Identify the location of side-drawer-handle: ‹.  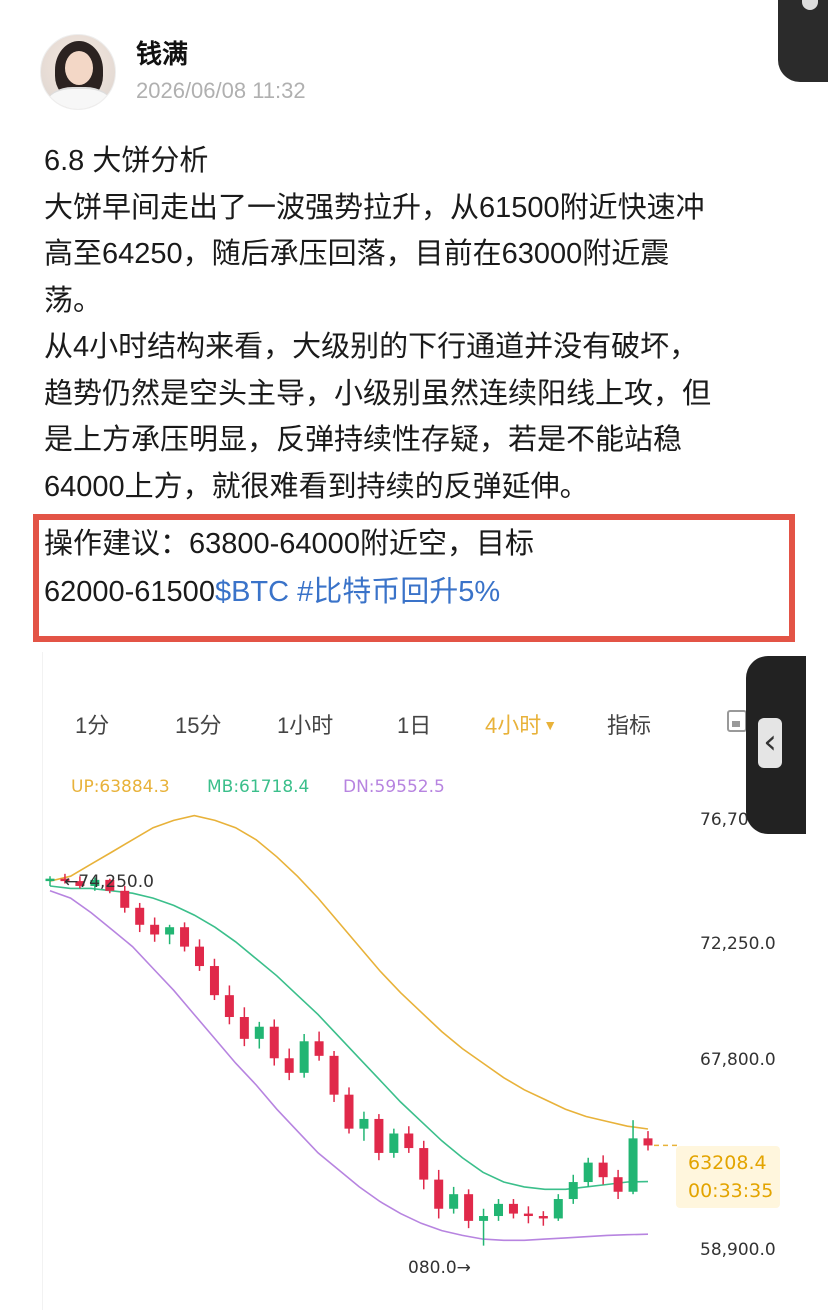
(776, 745).